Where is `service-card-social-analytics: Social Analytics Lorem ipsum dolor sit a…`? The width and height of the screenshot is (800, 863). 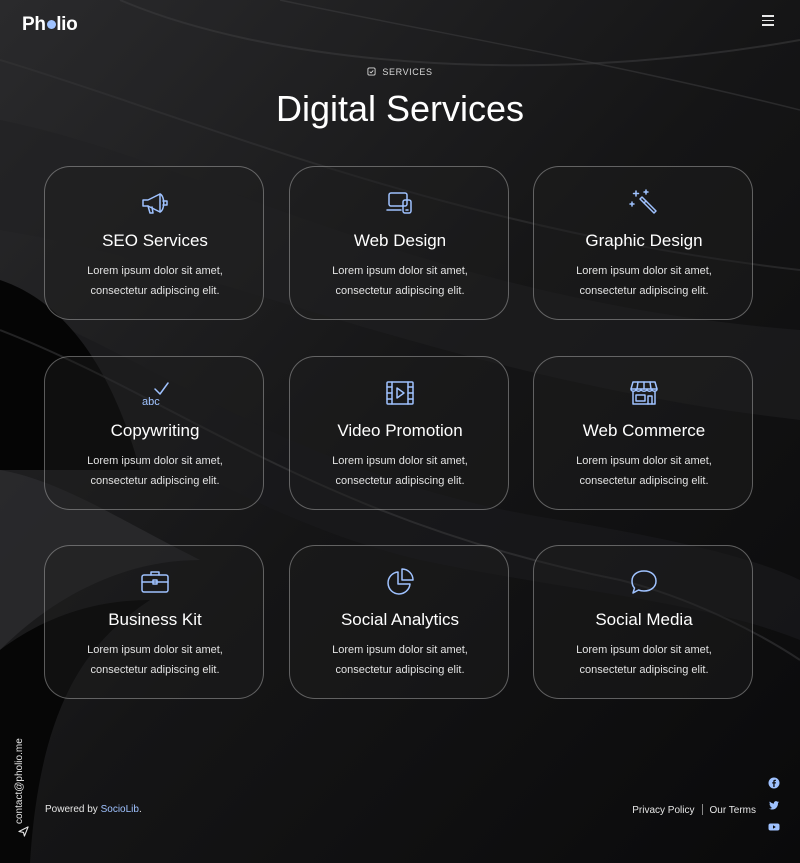
service-card-social-analytics: Social Analytics Lorem ipsum dolor sit a… is located at coordinates (399, 622).